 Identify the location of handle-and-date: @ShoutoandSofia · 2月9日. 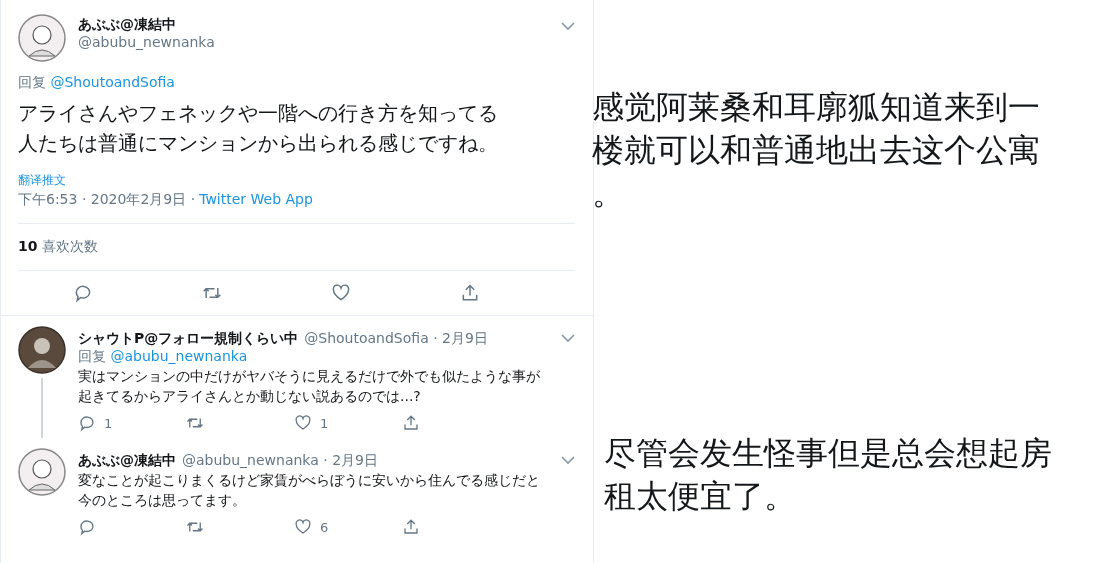
(396, 339).